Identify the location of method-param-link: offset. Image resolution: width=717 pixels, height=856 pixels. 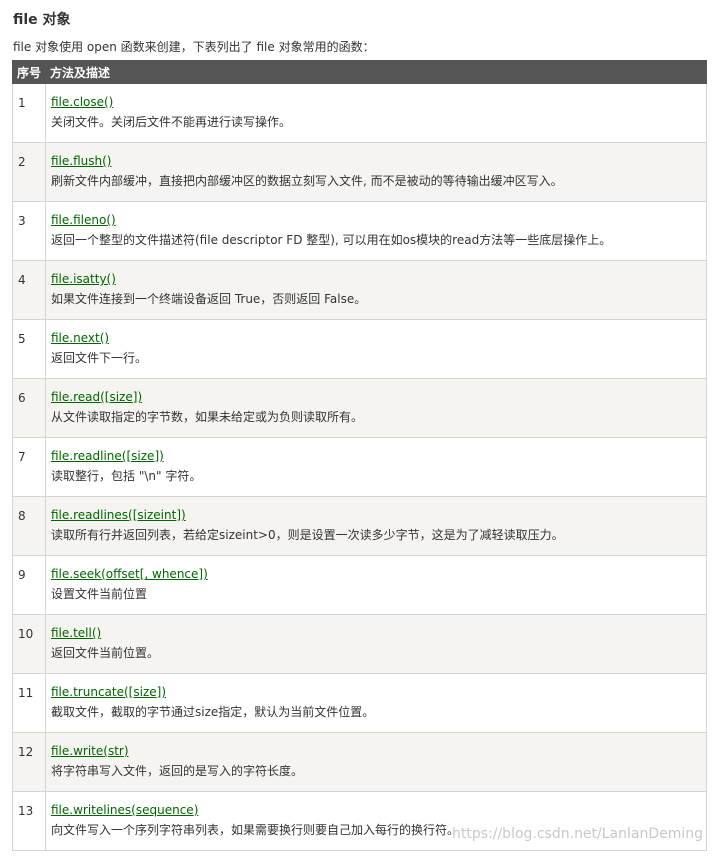
(123, 574).